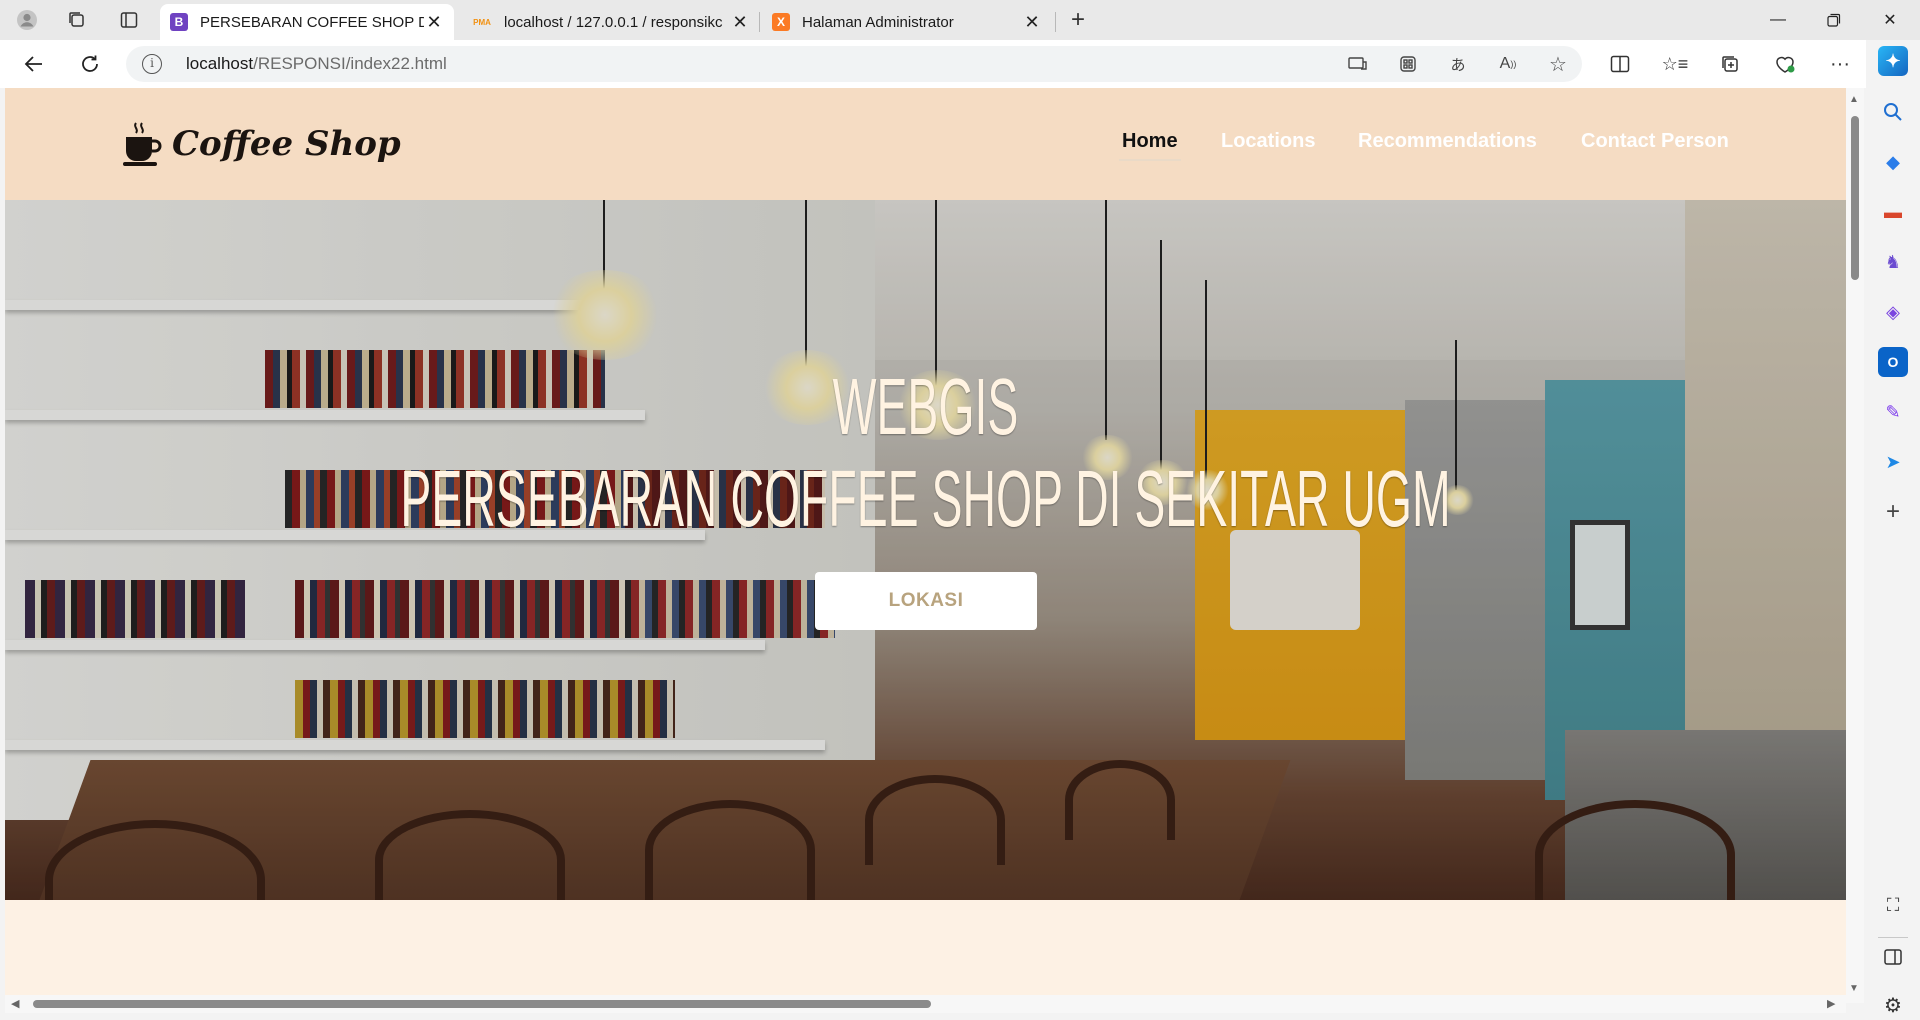 The width and height of the screenshot is (1920, 1020). I want to click on profile-icon, so click(27, 20).